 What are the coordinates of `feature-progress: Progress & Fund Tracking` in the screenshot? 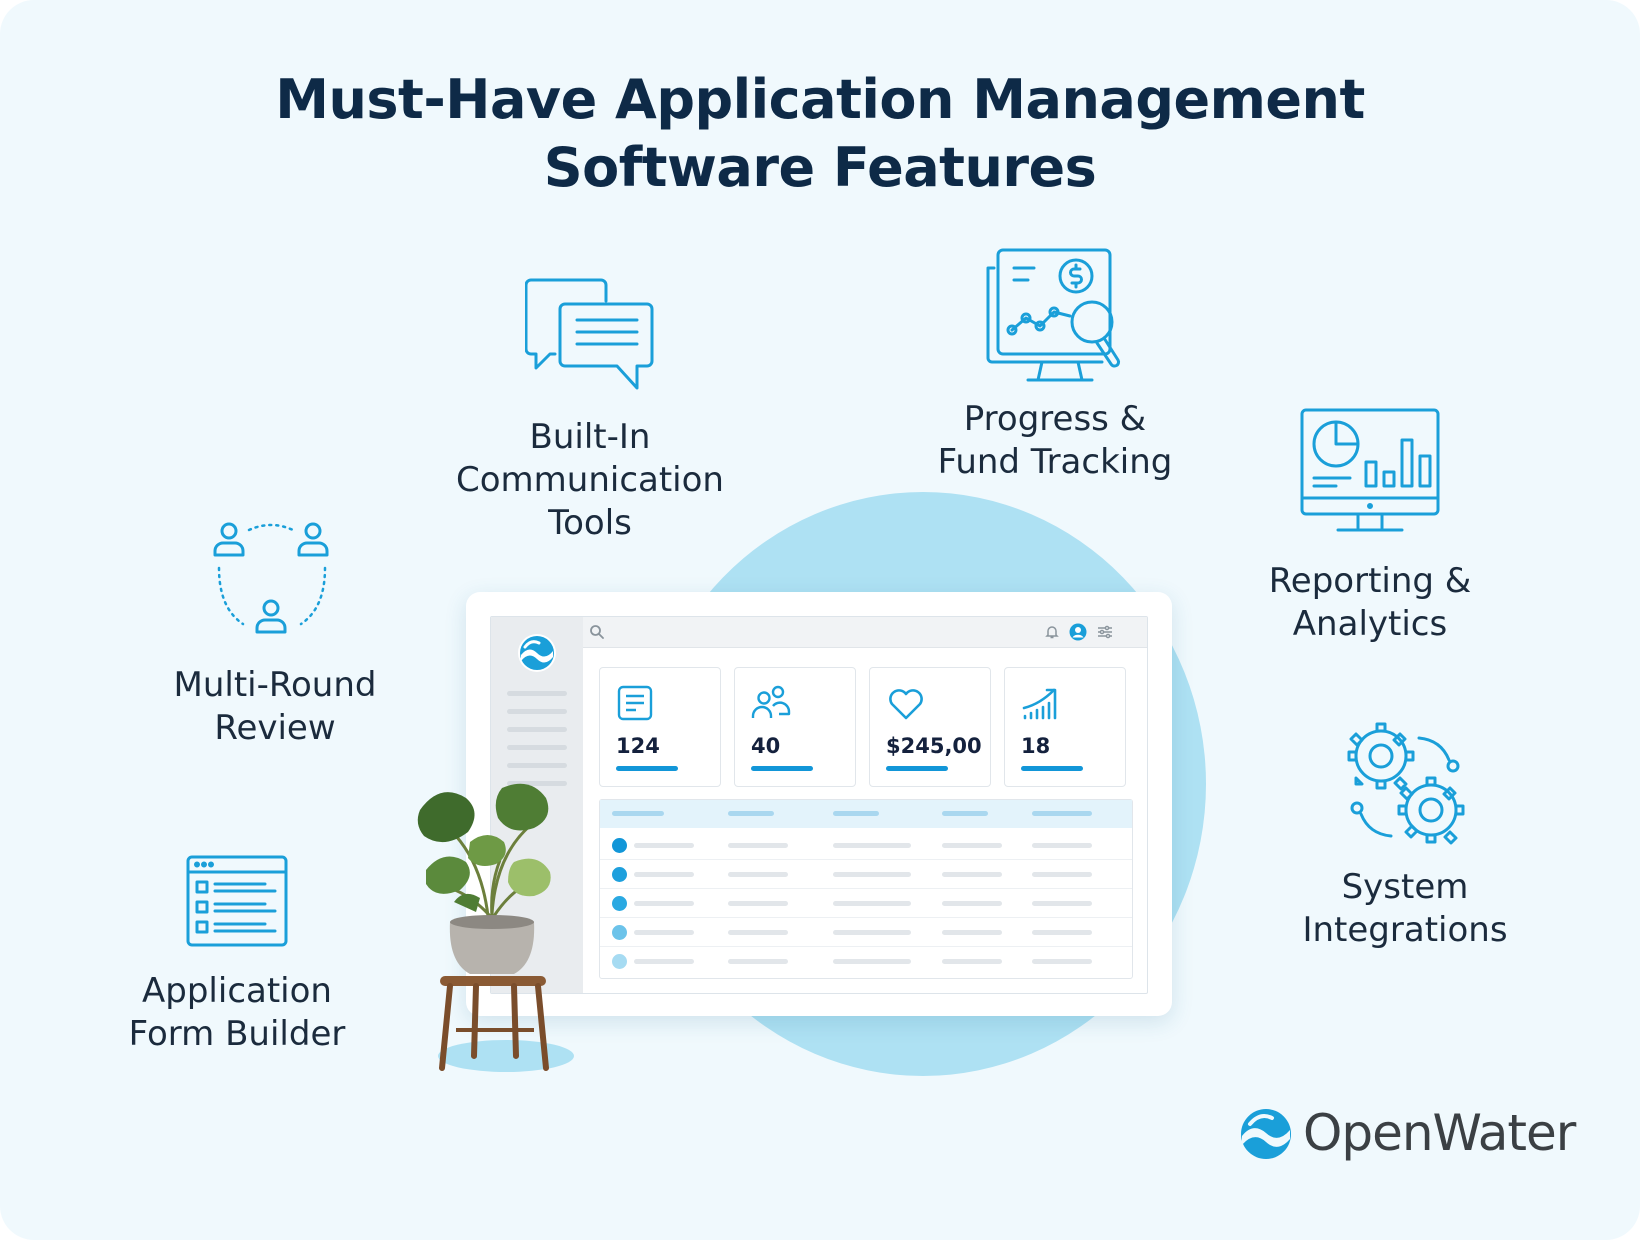 It's located at (1055, 365).